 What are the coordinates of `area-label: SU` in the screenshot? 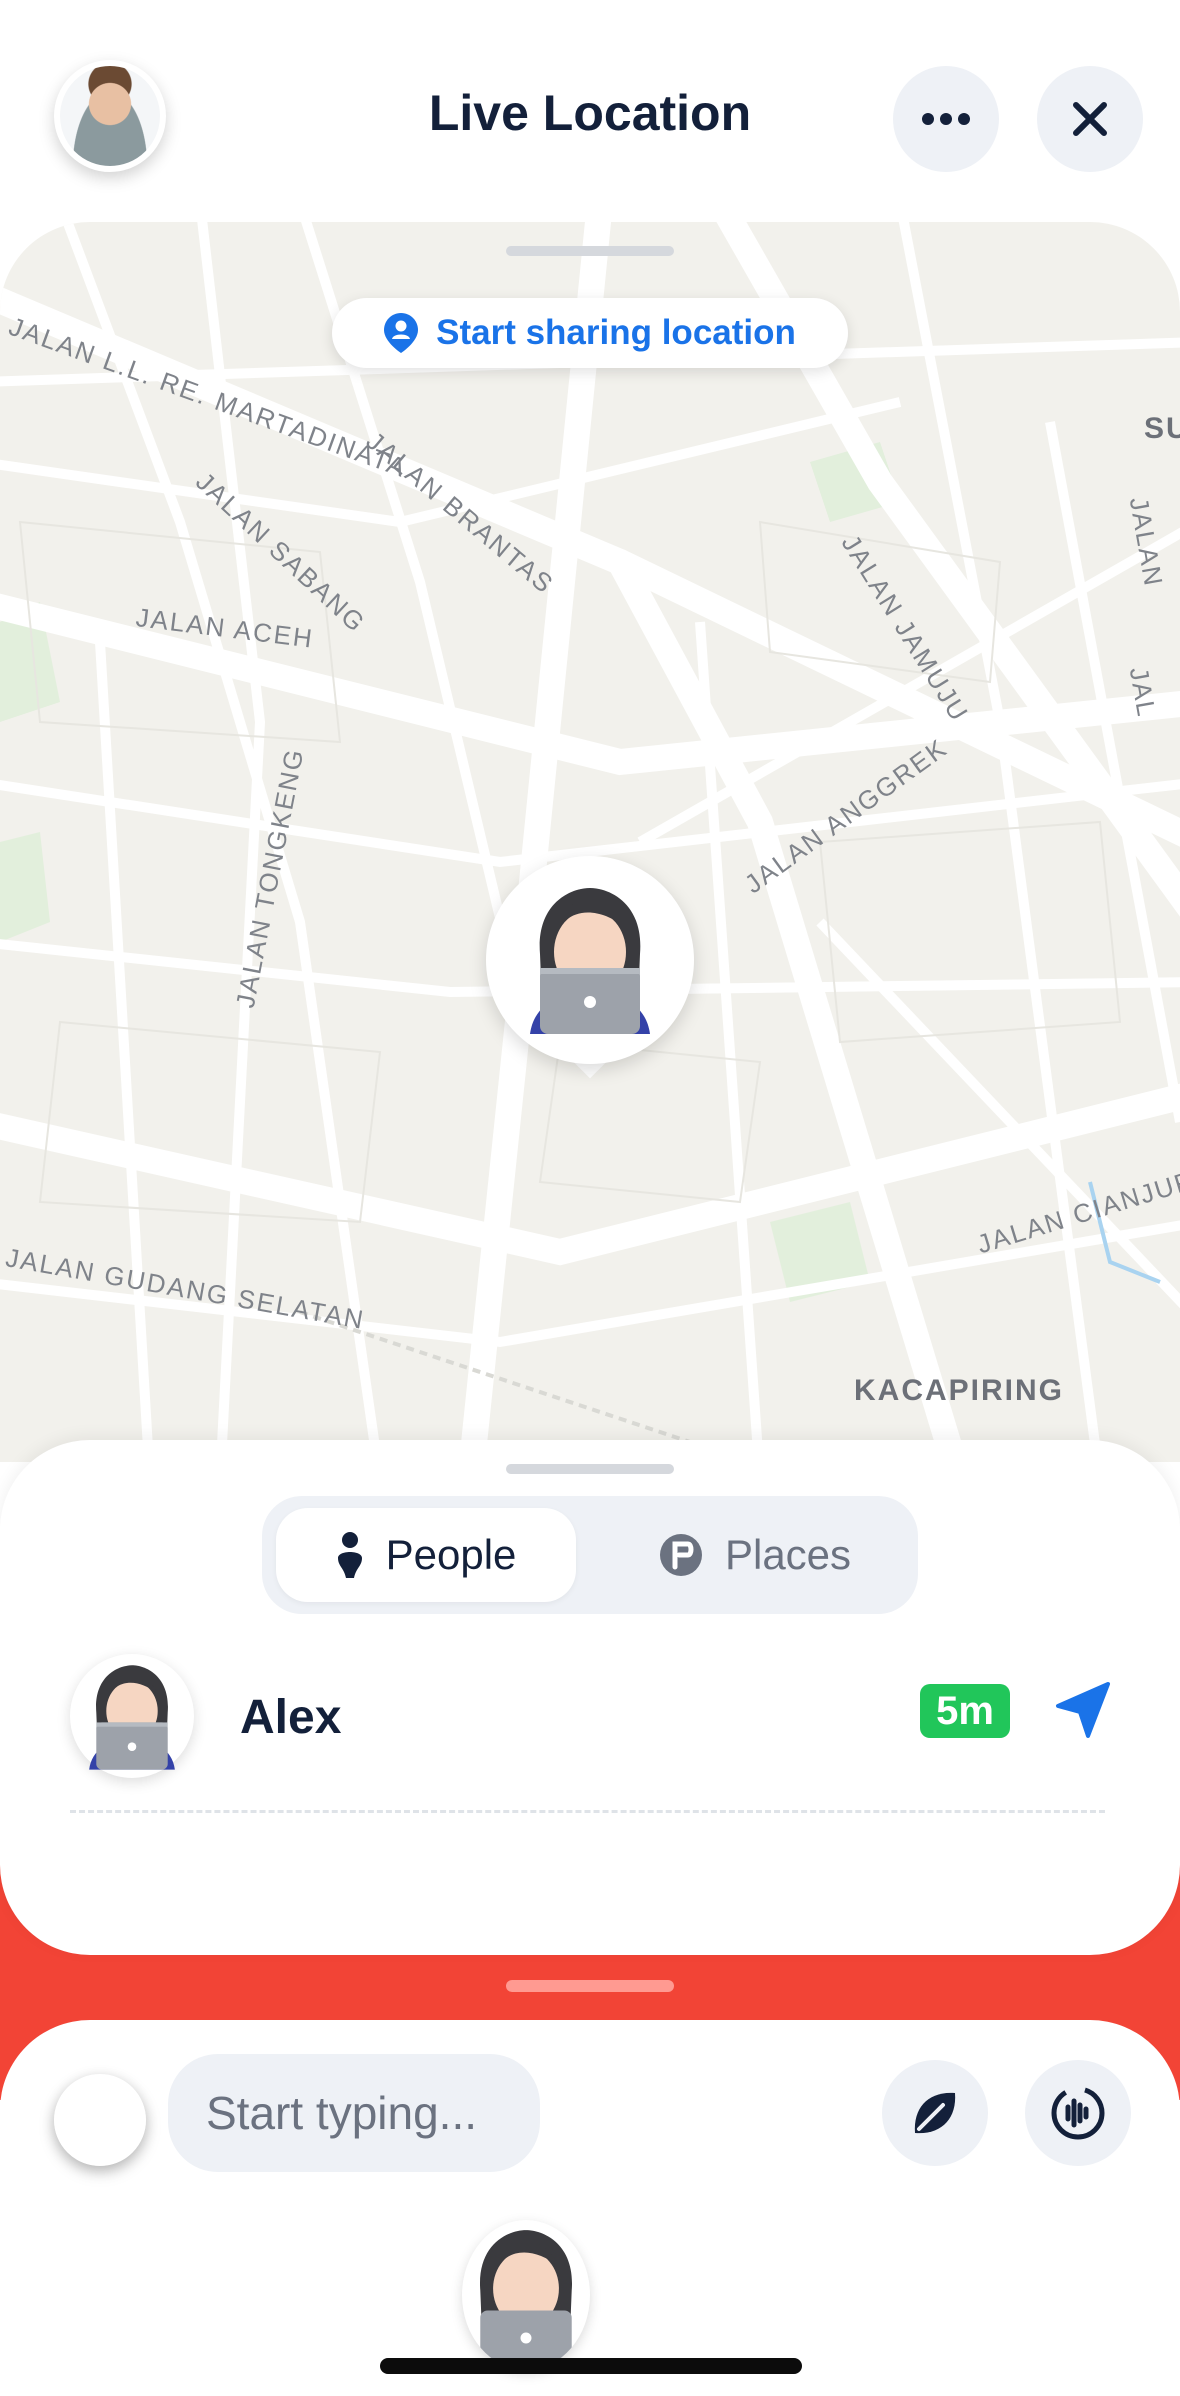 It's located at (1162, 428).